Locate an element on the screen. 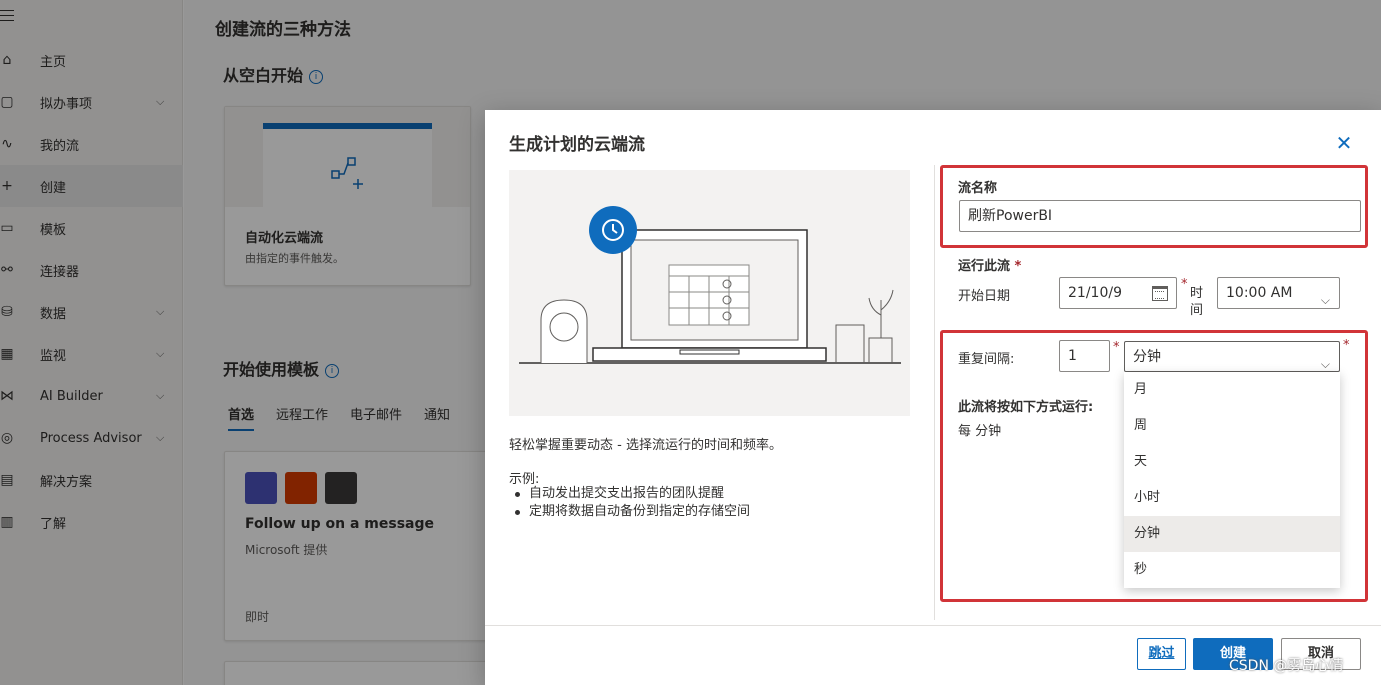 The height and width of the screenshot is (685, 1381). option-hour: 小时 is located at coordinates (1232, 498).